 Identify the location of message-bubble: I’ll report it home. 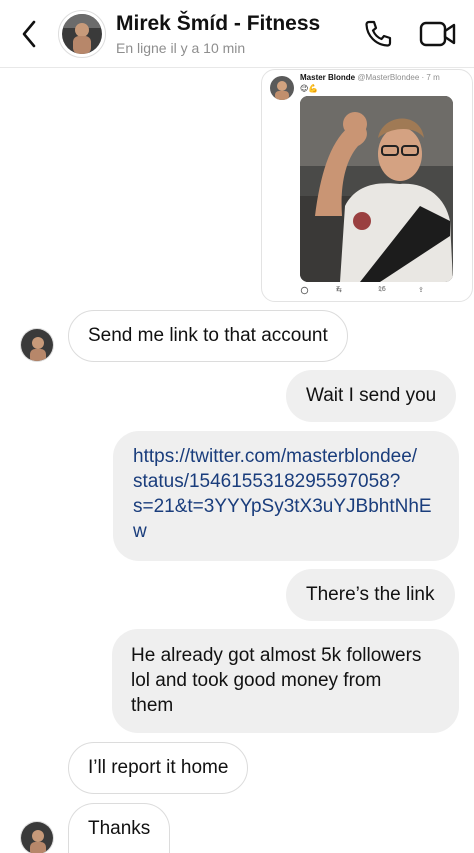
(158, 768).